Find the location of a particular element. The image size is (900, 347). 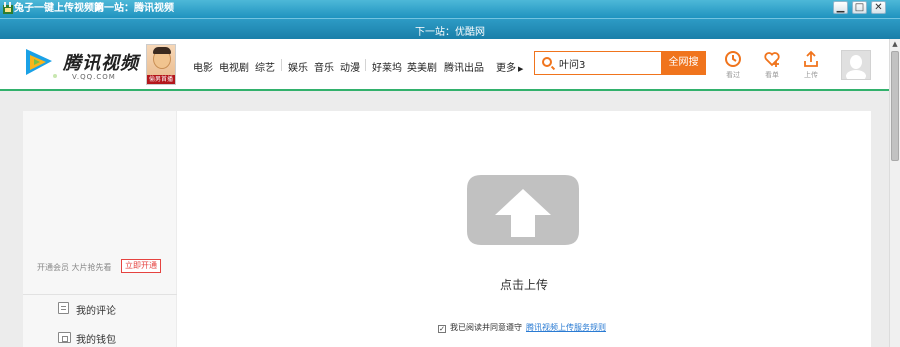

upload-label: 上传 is located at coordinates (811, 75).